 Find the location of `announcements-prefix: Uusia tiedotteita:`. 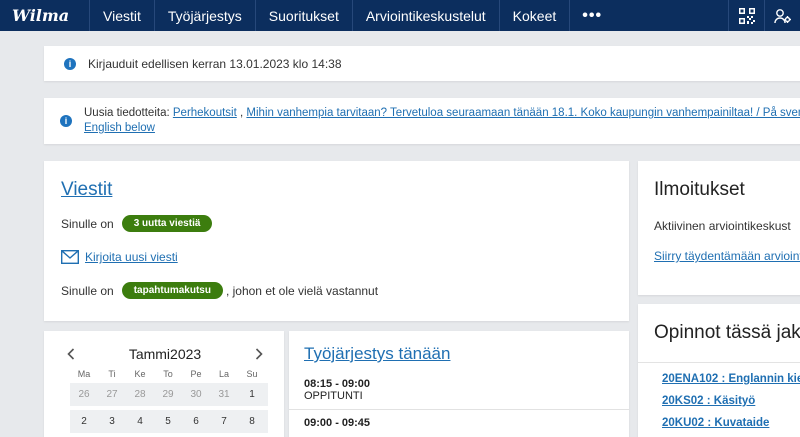

announcements-prefix: Uusia tiedotteita: is located at coordinates (127, 113).